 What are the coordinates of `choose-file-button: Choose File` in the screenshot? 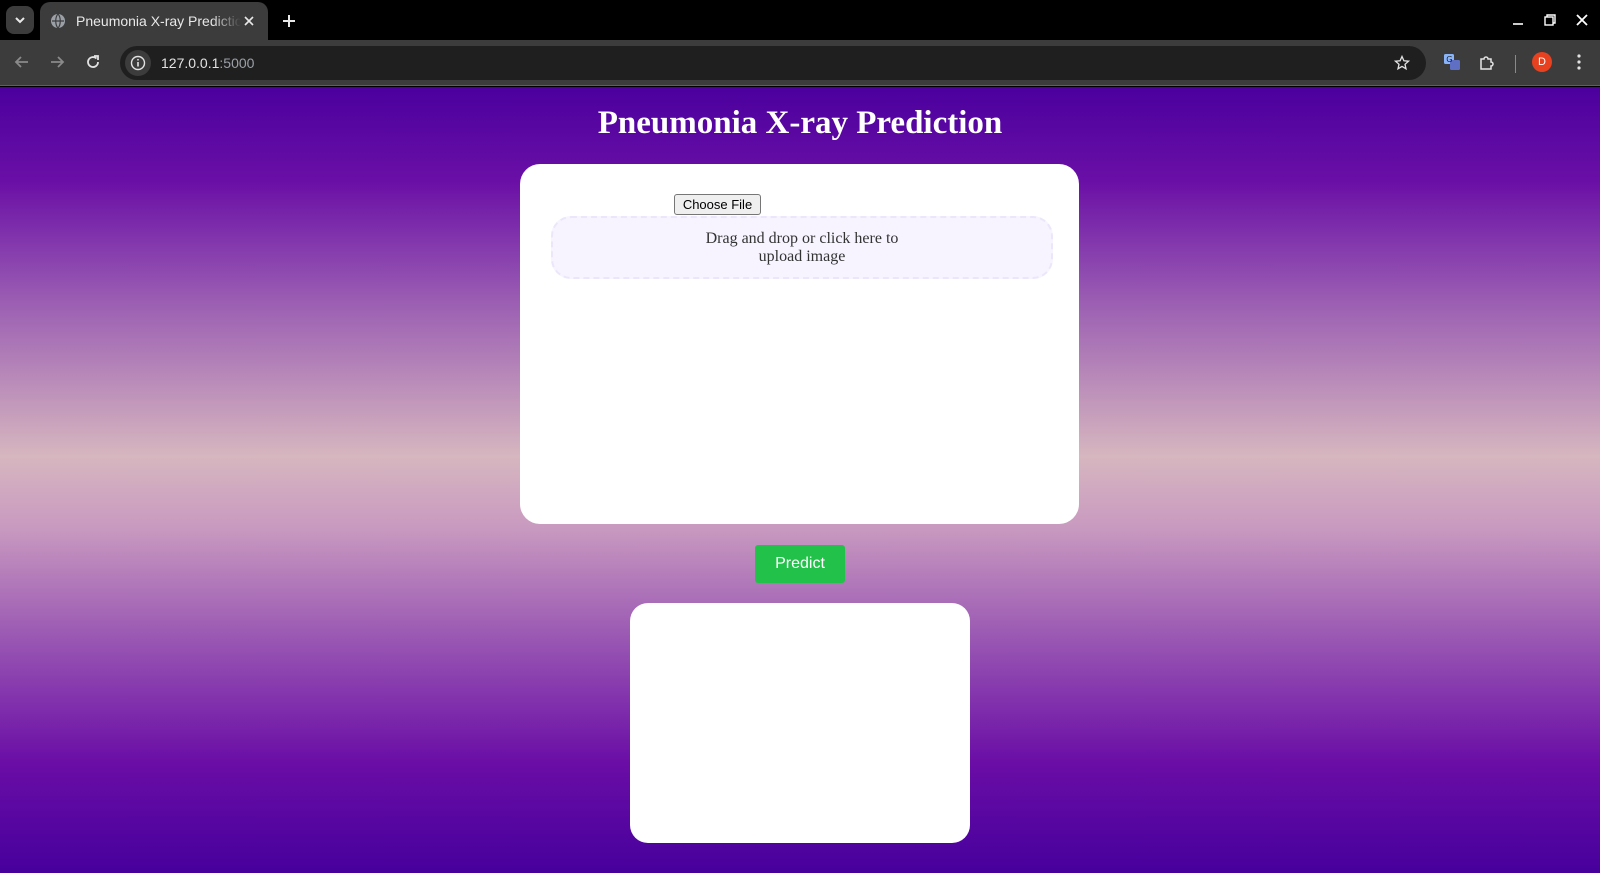 It's located at (717, 204).